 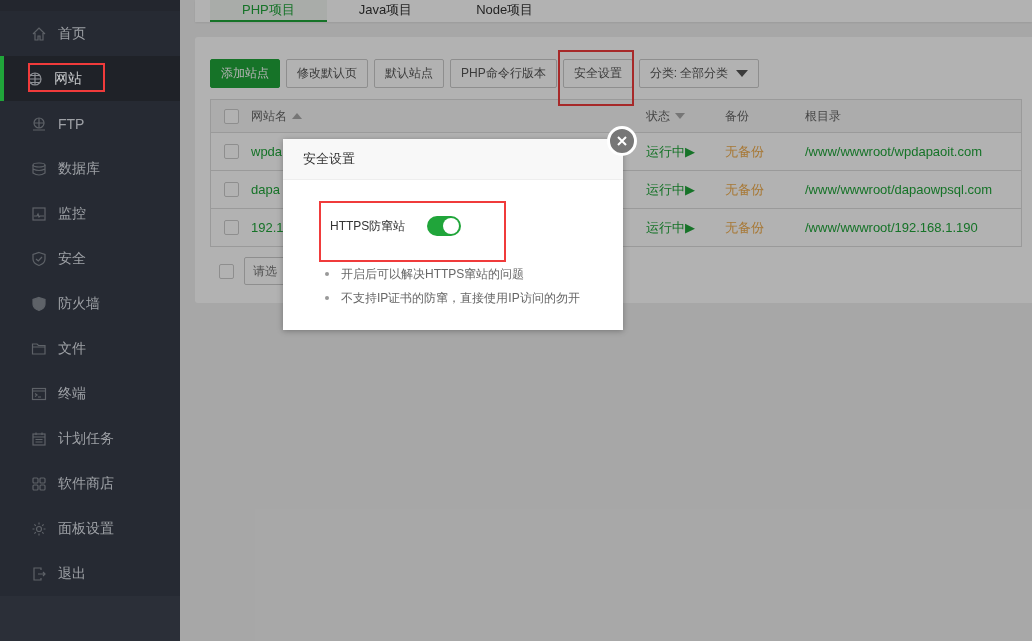 What do you see at coordinates (899, 189) in the screenshot?
I see `path-link: /www/wwwroot/dapaowpsql.com` at bounding box center [899, 189].